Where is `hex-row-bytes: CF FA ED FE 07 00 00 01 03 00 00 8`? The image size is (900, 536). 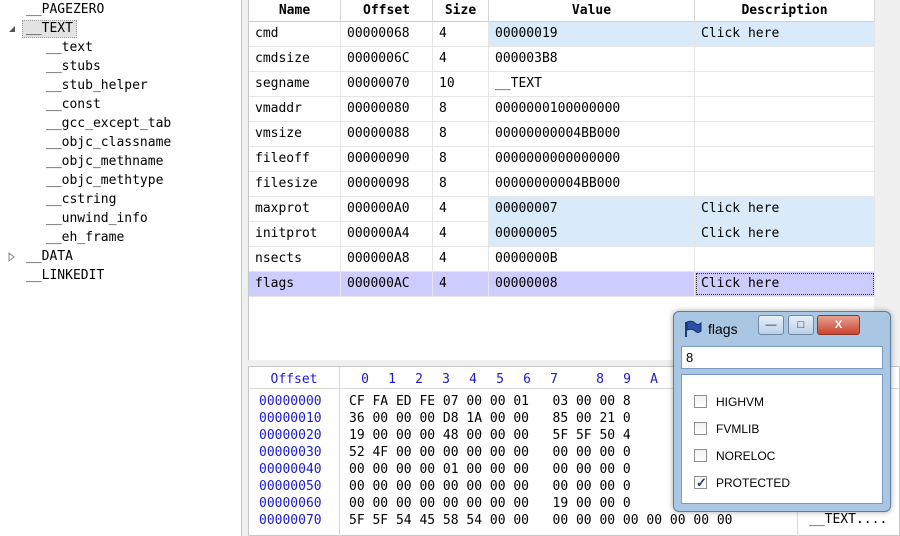
hex-row-bytes: CF FA ED FE 07 00 00 01 03 00 00 8 is located at coordinates (490, 401).